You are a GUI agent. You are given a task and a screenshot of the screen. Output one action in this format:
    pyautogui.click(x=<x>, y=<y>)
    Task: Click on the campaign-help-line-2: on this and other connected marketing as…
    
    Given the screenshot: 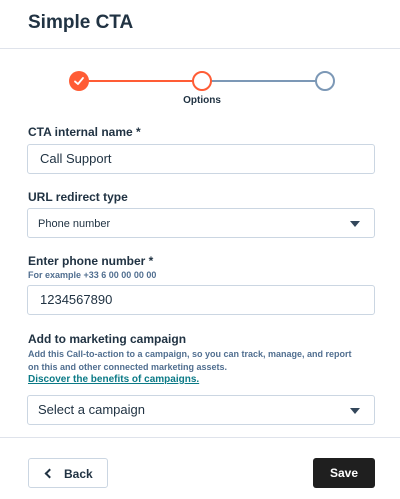 What is the action you would take?
    pyautogui.click(x=128, y=367)
    